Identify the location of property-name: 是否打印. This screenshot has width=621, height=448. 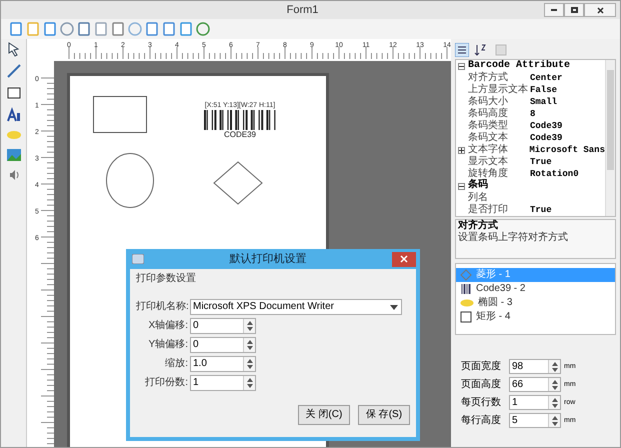
(488, 210).